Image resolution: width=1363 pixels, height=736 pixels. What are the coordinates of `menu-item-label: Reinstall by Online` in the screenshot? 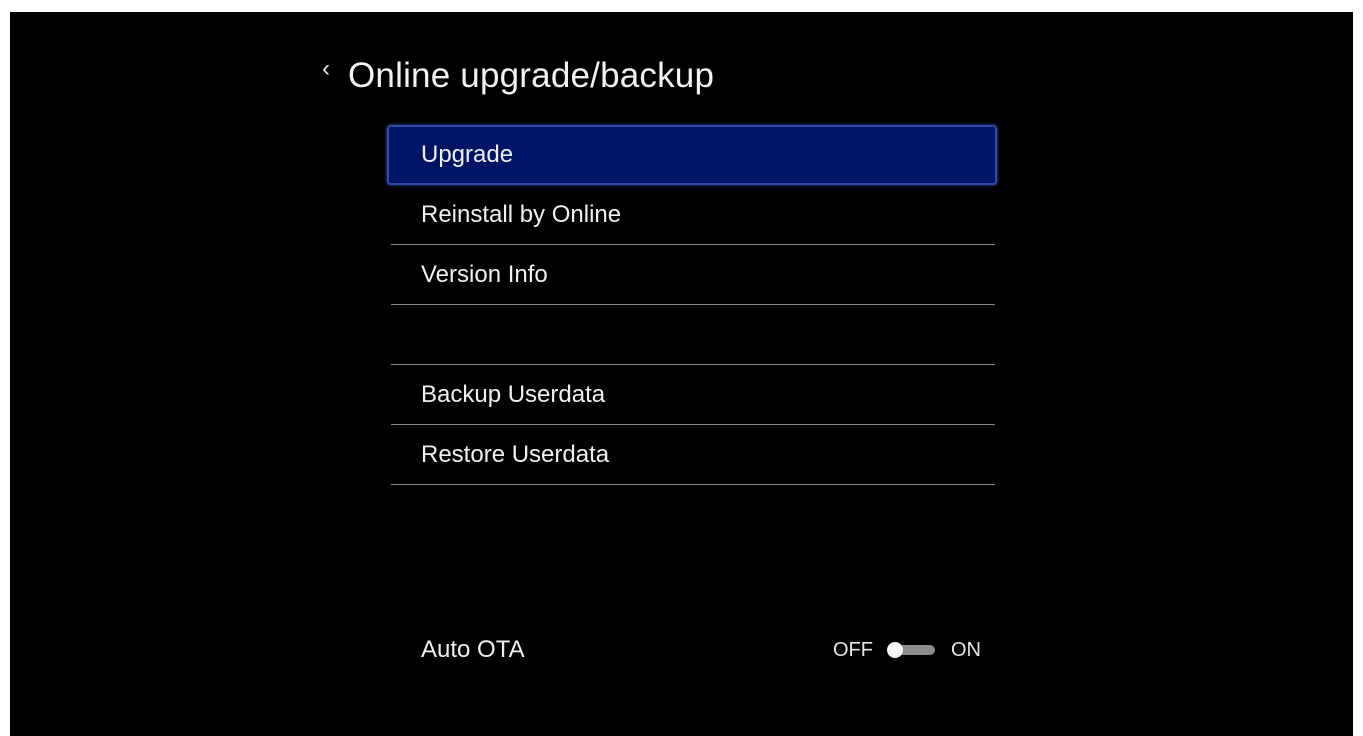 It's located at (521, 214).